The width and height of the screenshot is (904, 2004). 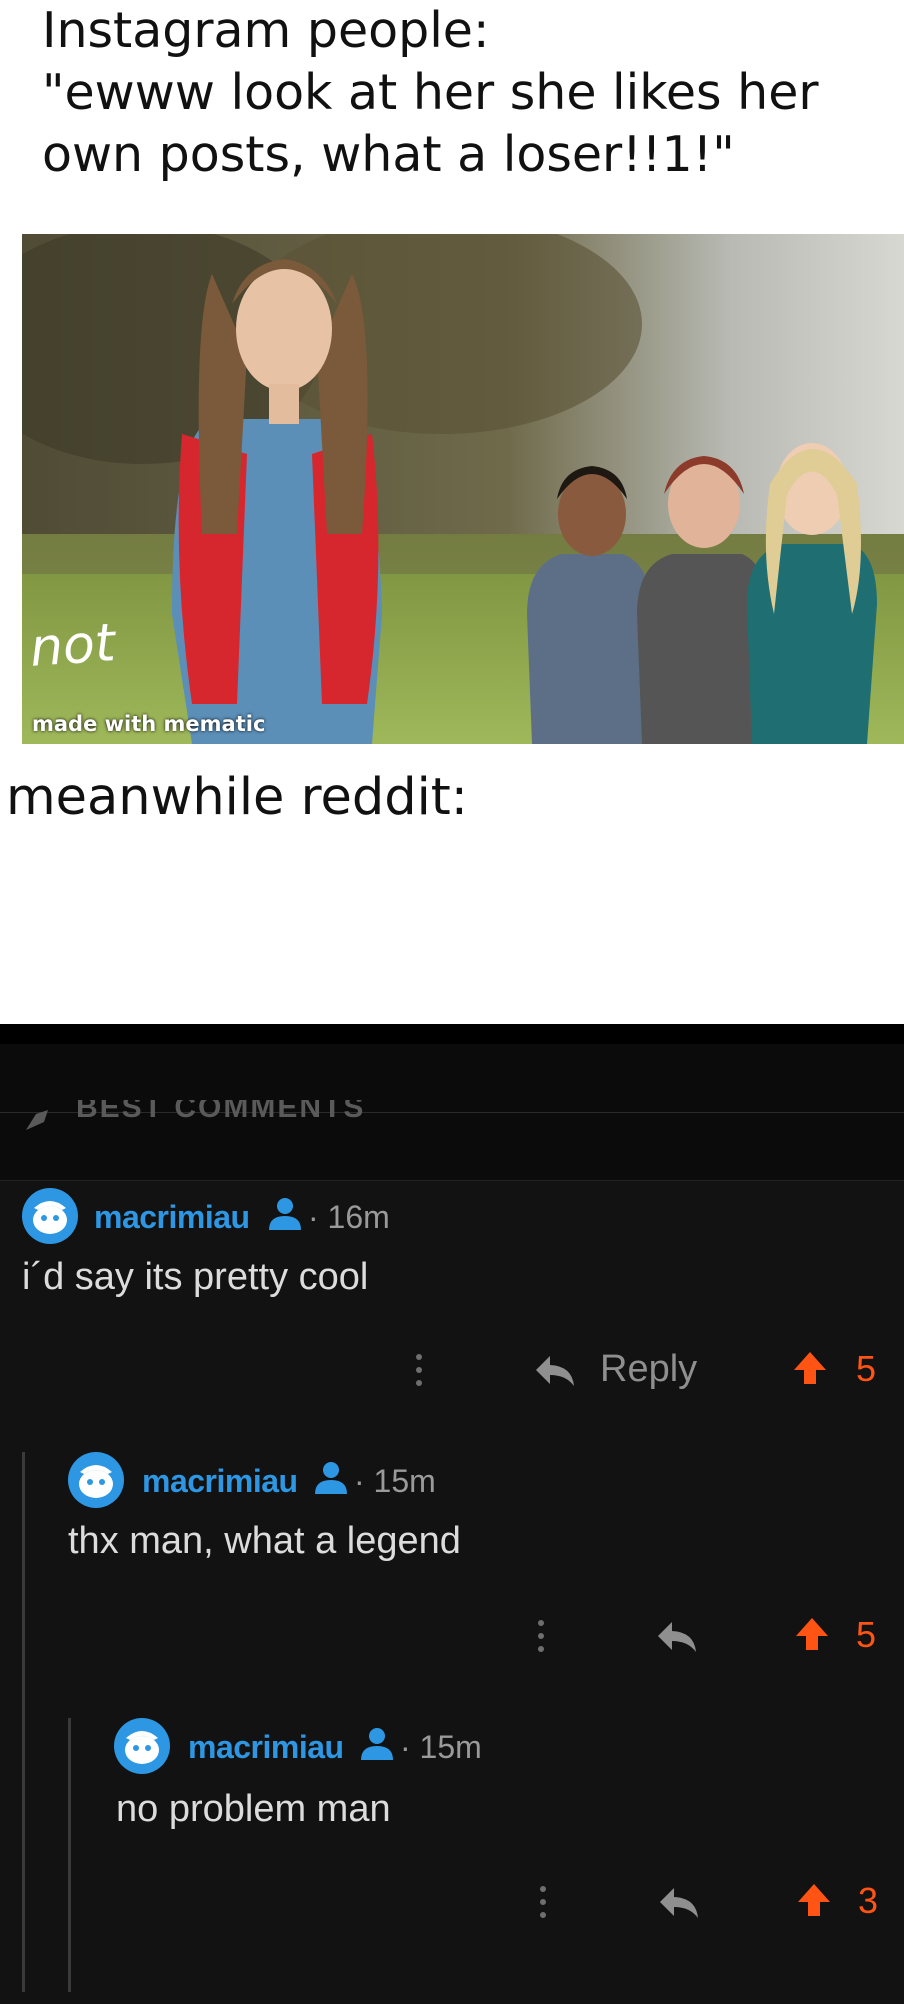 What do you see at coordinates (277, 501) in the screenshot?
I see `girl-figure` at bounding box center [277, 501].